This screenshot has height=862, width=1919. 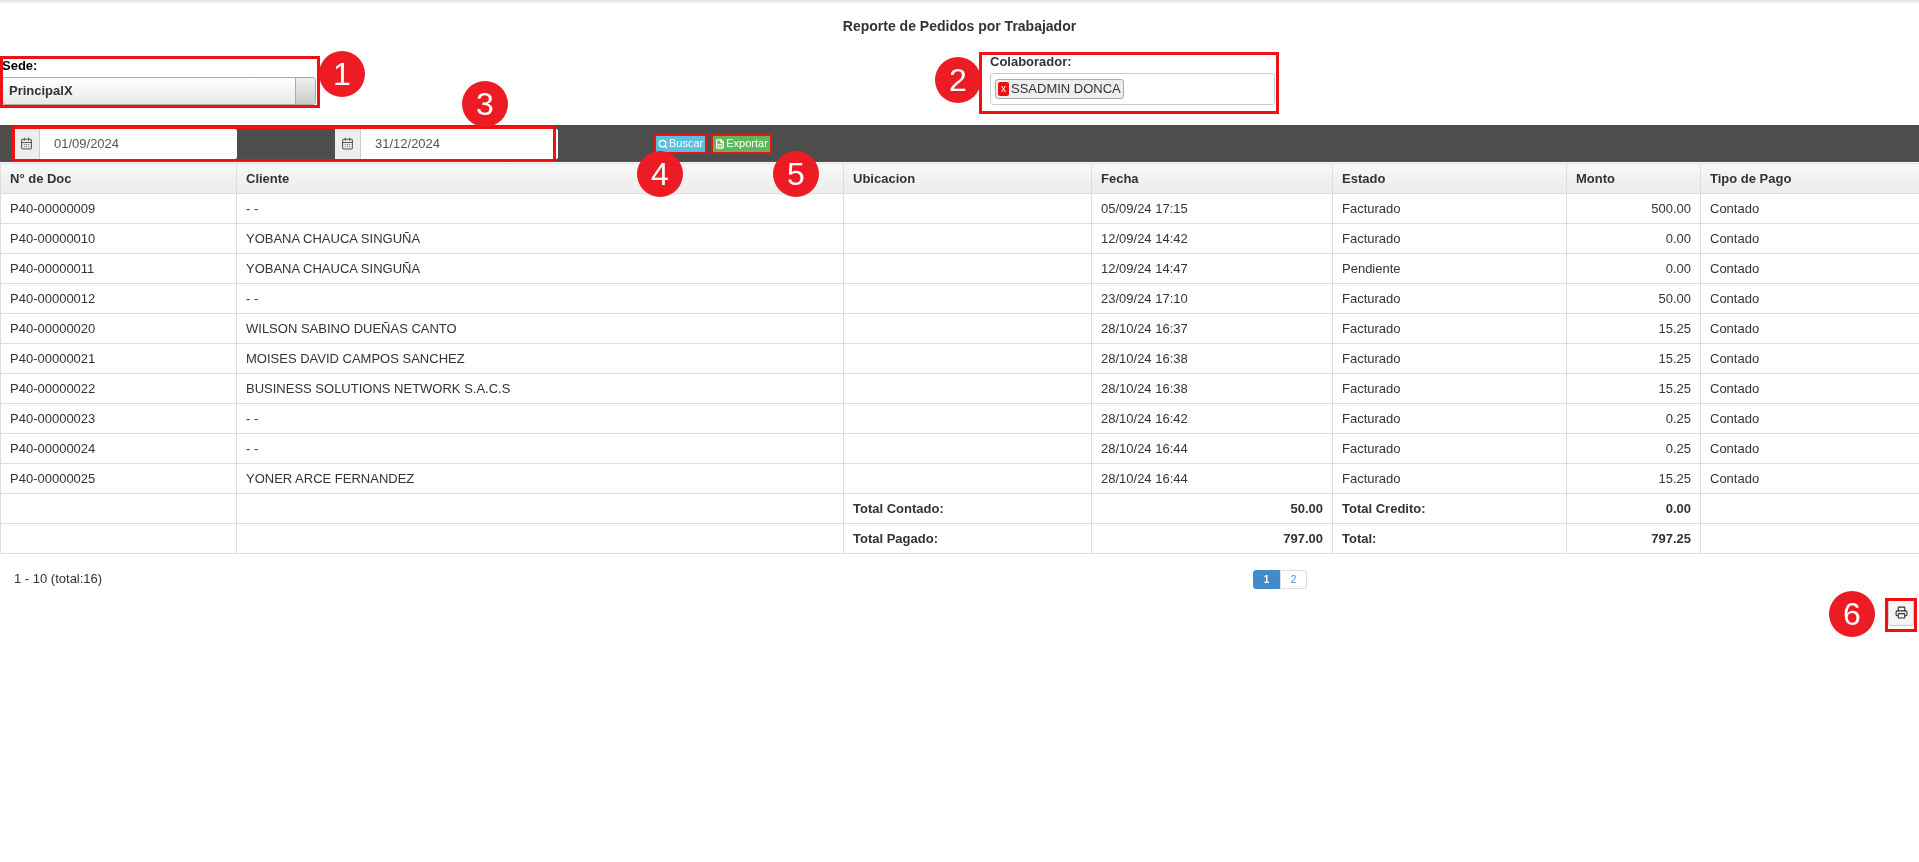 What do you see at coordinates (1293, 579) in the screenshot?
I see `page-button: 2` at bounding box center [1293, 579].